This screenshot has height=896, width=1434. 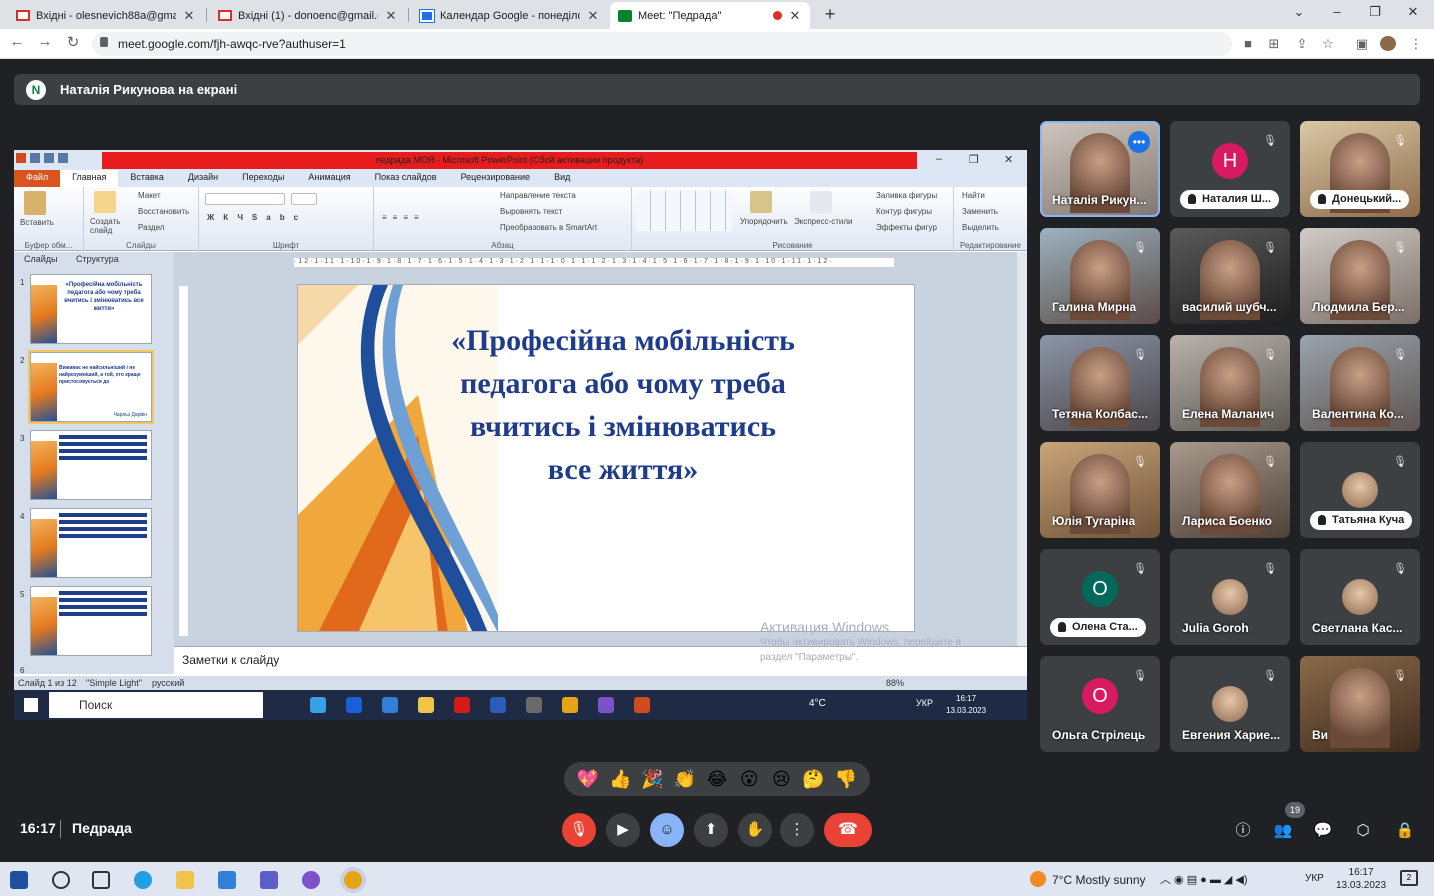 What do you see at coordinates (1299, 12) in the screenshot?
I see `tab-search-icon: ⌄` at bounding box center [1299, 12].